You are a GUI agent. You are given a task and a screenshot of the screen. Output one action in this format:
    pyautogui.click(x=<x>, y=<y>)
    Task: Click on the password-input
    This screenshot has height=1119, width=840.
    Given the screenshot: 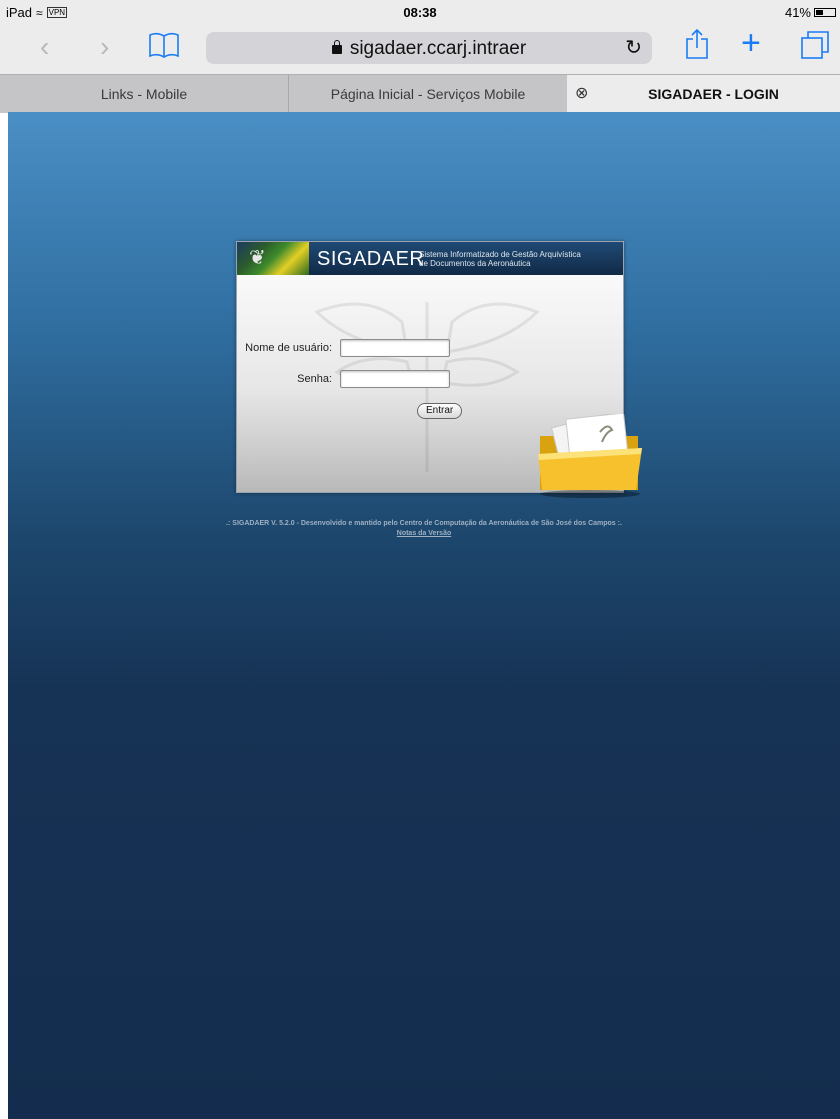 What is the action you would take?
    pyautogui.click(x=395, y=379)
    